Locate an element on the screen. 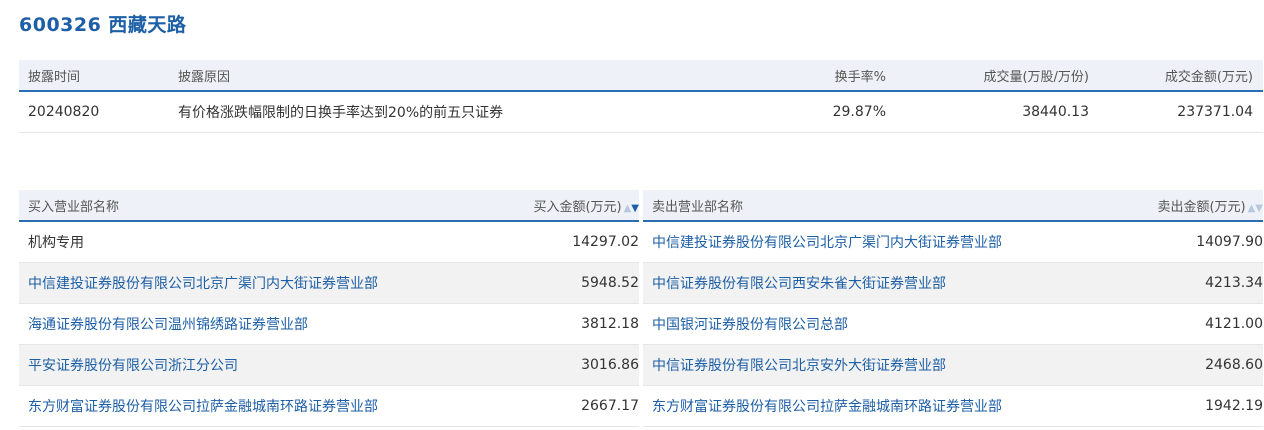  sell-row-name-link: 中信建投证券股份有限公司北京广渠门内大街证券营业部 is located at coordinates (887, 242).